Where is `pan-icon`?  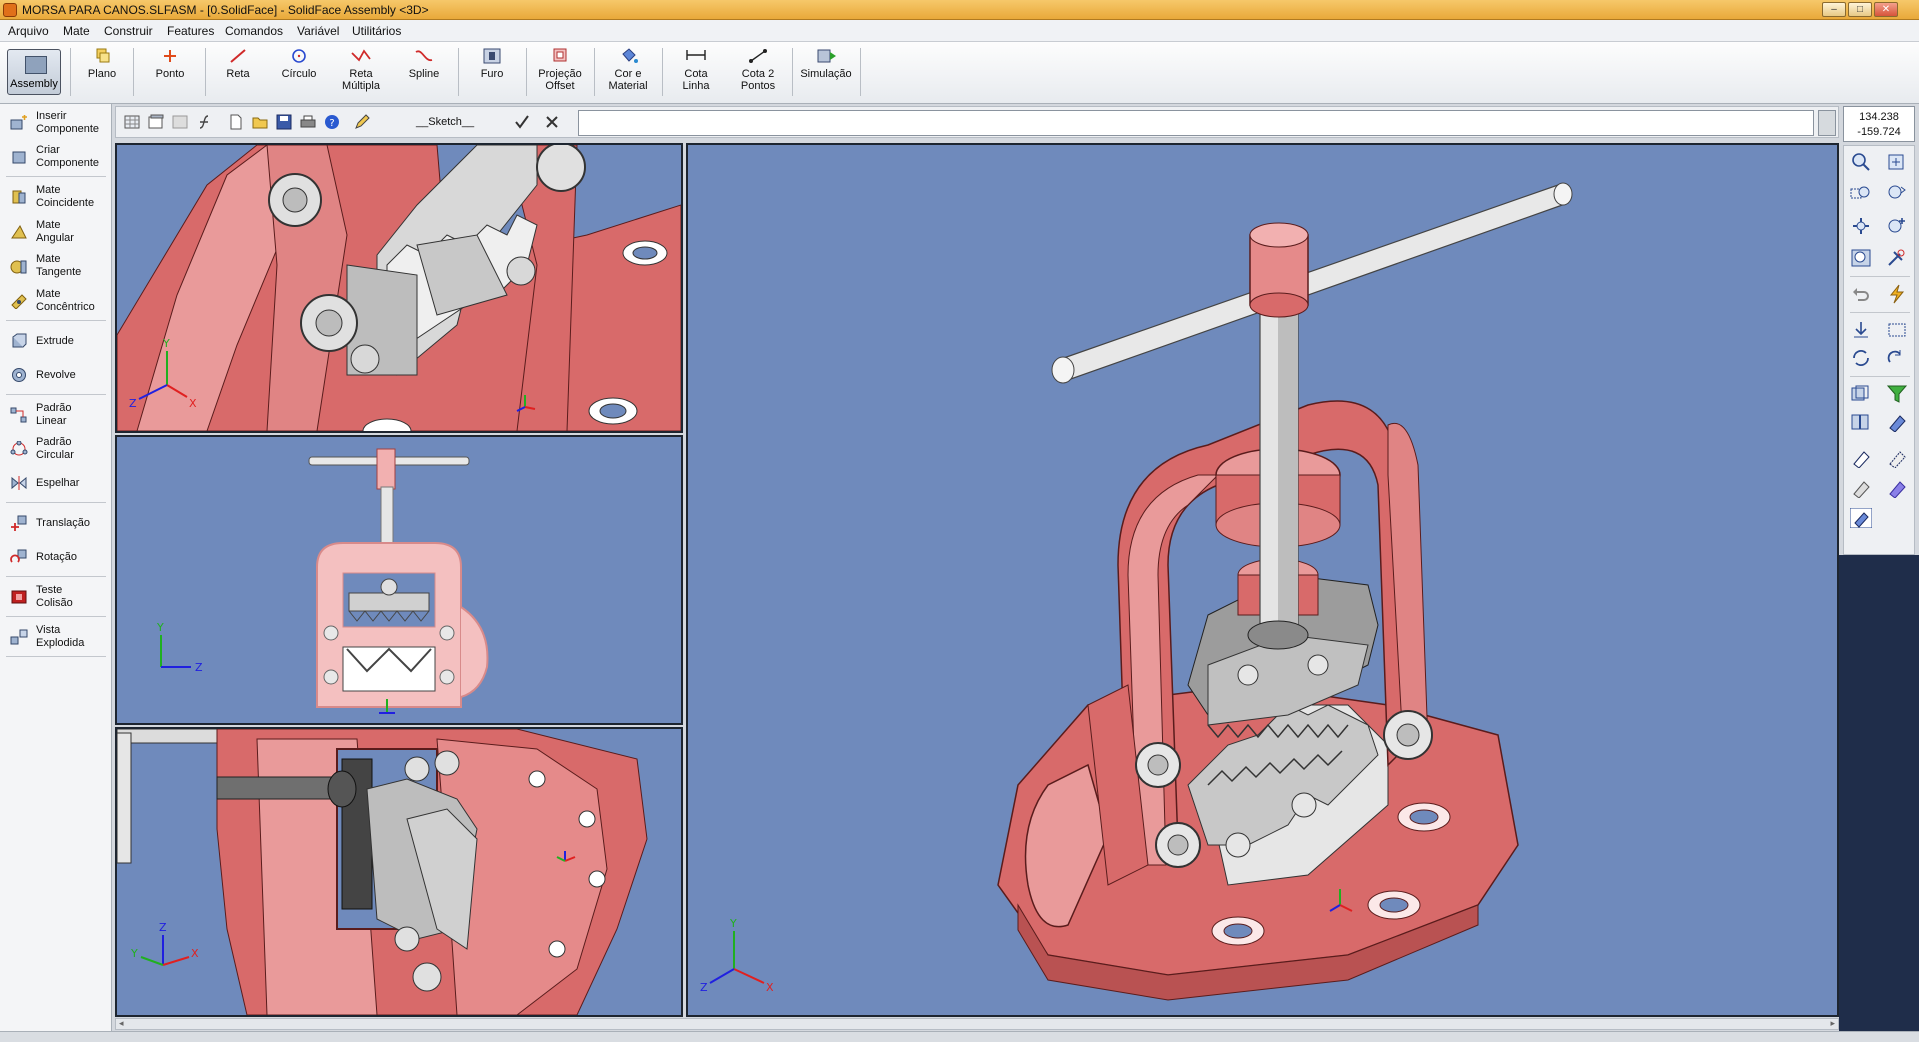
pan-icon is located at coordinates (1861, 226).